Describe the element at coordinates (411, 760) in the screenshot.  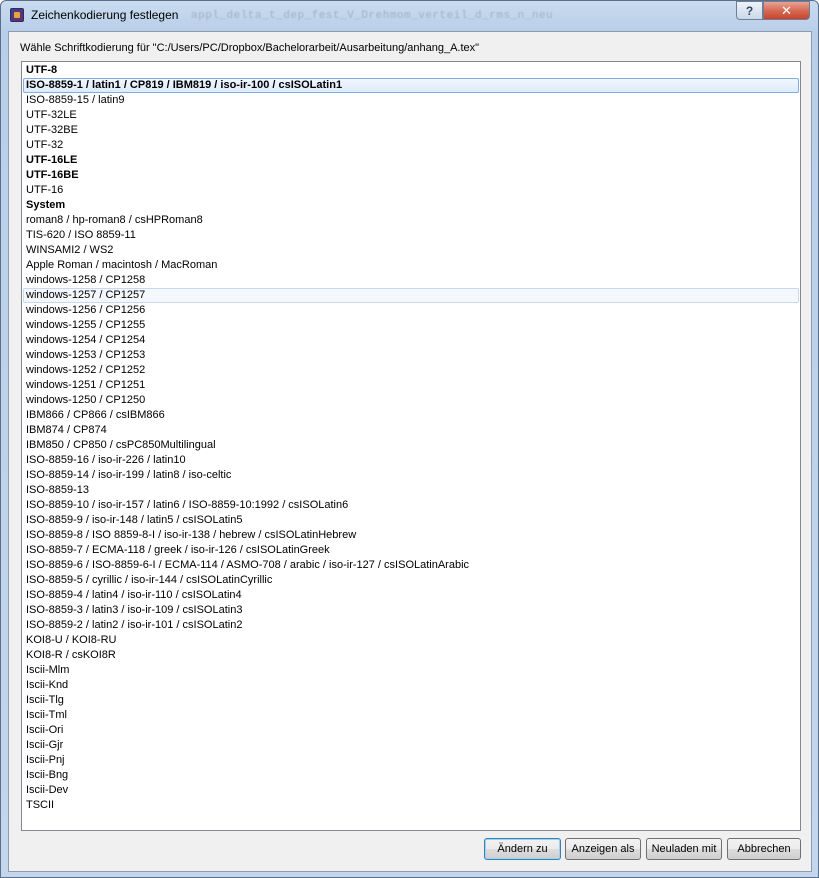
I see `encoding-list-item: Iscii-Pnj` at that location.